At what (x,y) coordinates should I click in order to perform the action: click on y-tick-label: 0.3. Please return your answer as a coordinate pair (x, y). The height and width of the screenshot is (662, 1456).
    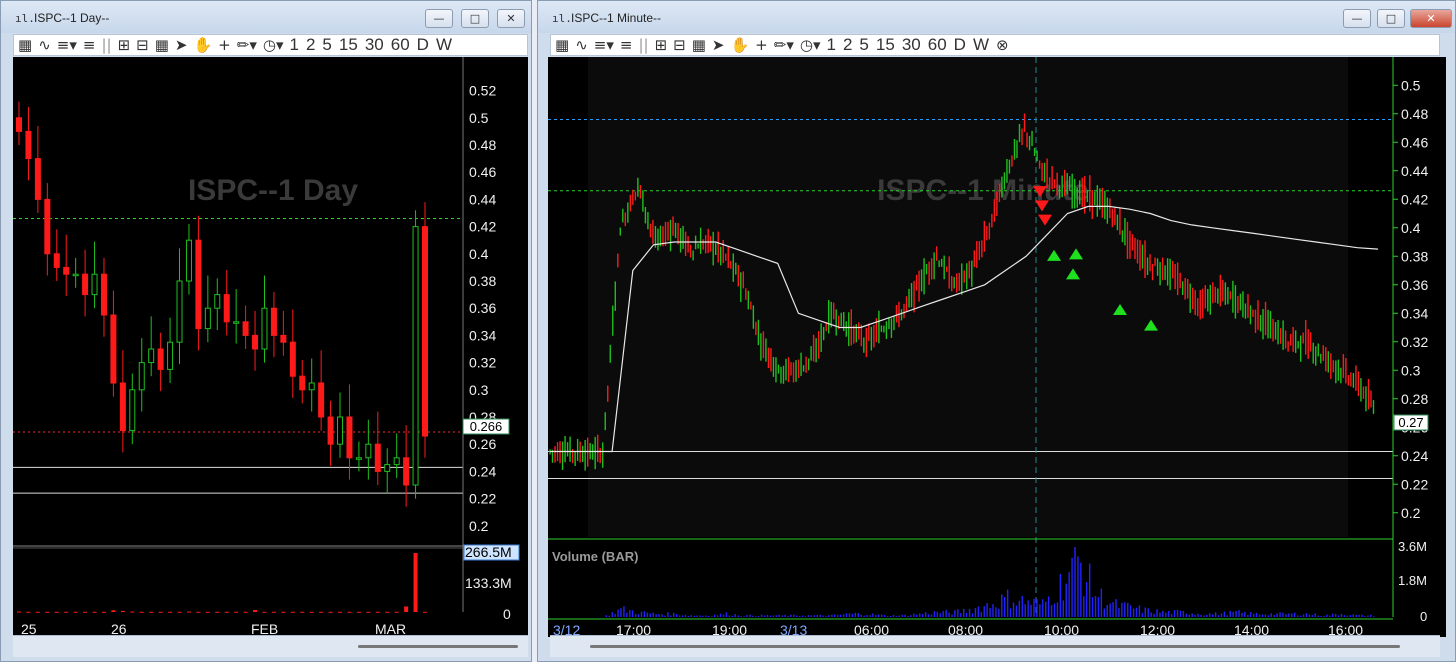
    Looking at the image, I should click on (479, 390).